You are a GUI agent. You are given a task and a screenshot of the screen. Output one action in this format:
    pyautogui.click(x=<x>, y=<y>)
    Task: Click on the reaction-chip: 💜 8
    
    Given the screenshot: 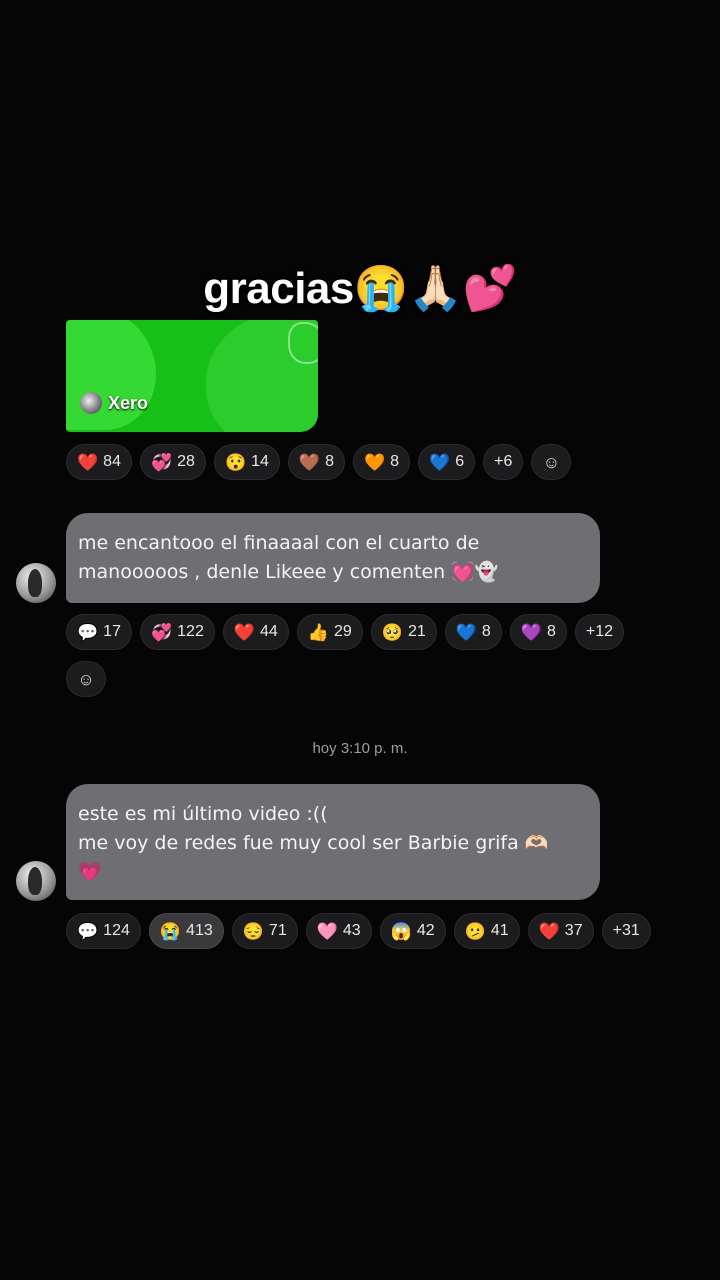 What is the action you would take?
    pyautogui.click(x=538, y=632)
    